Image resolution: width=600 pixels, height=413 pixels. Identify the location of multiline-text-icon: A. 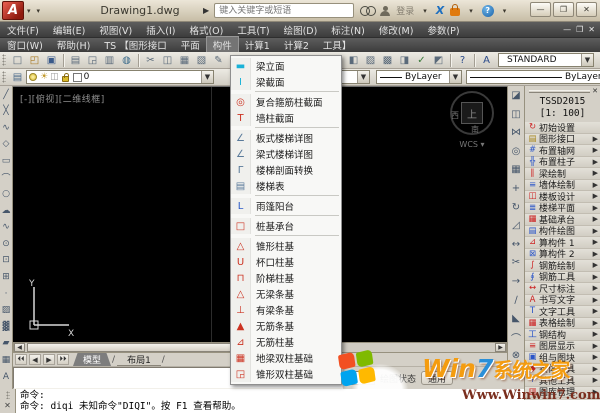
(6, 376).